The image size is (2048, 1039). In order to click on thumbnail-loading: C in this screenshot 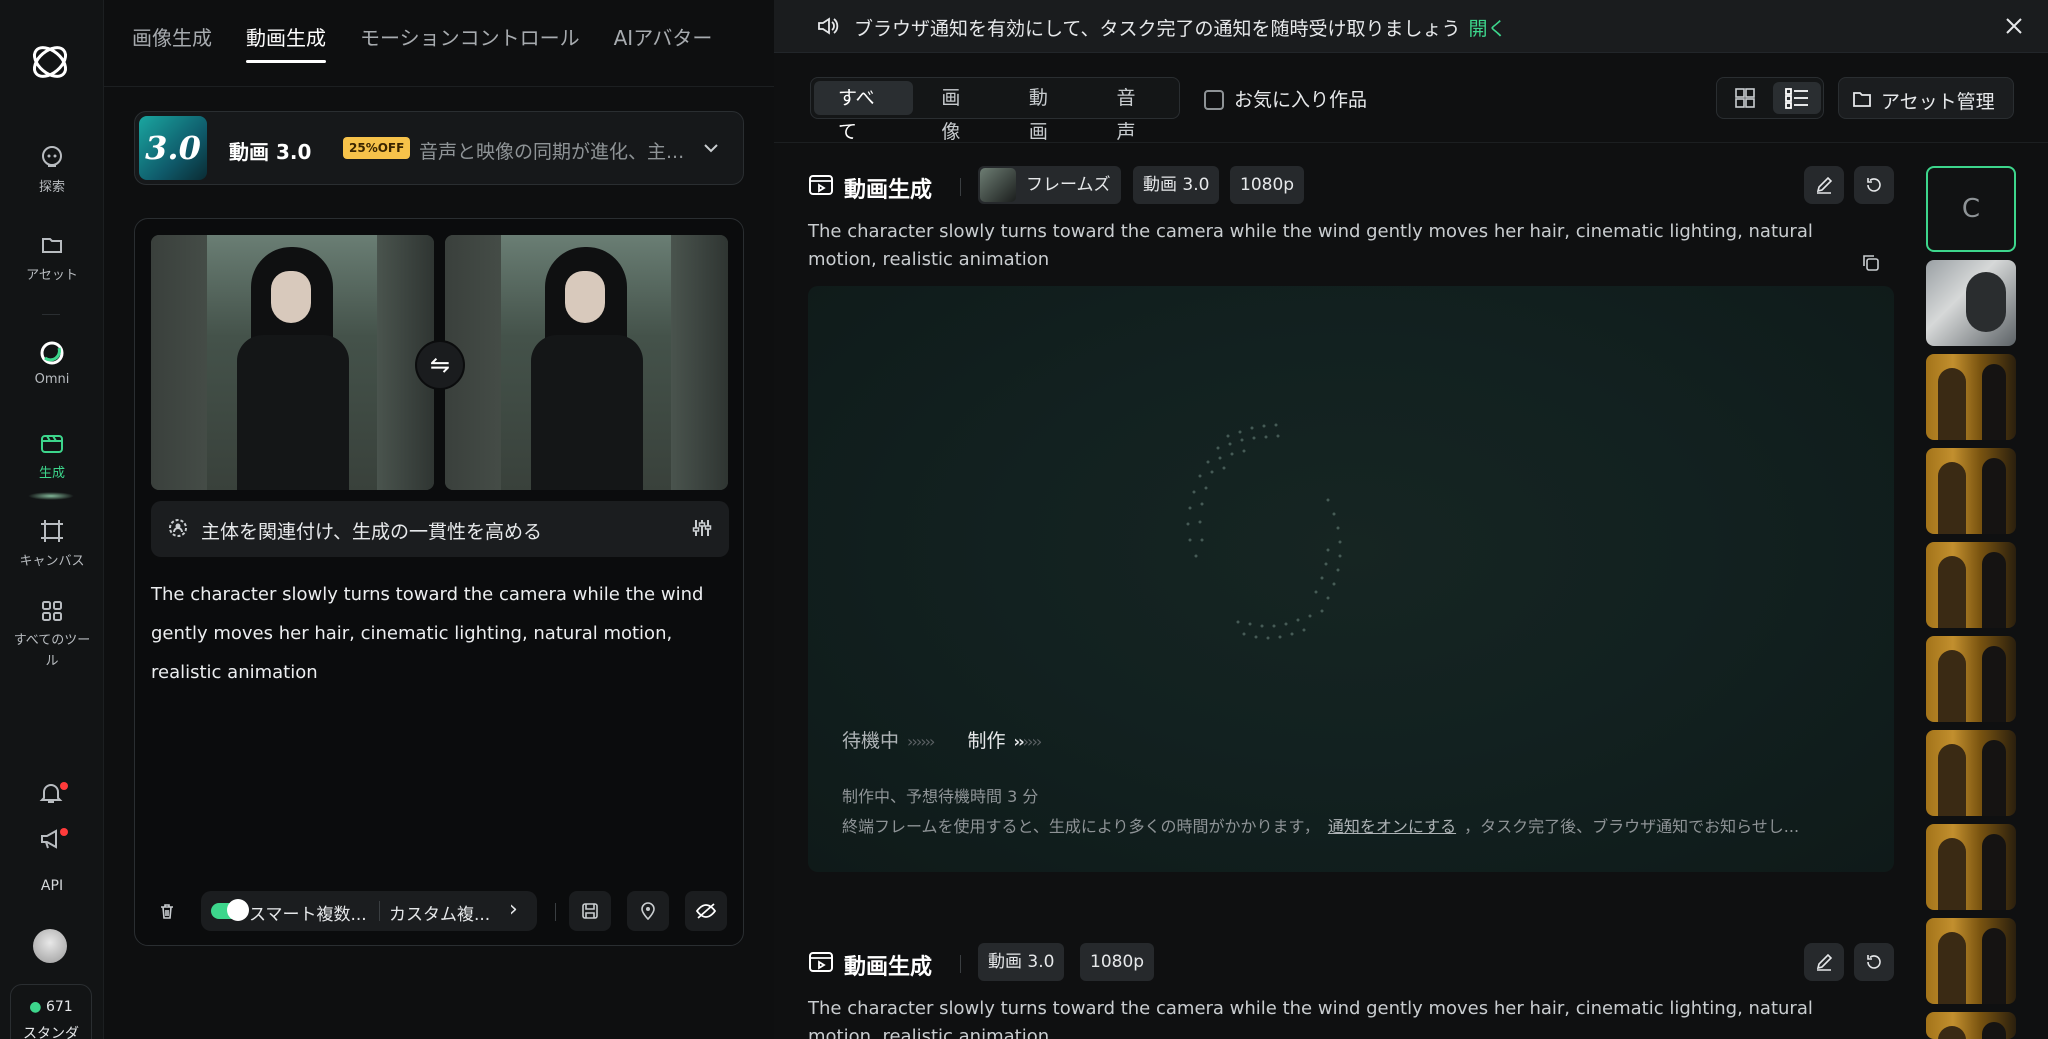, I will do `click(1971, 209)`.